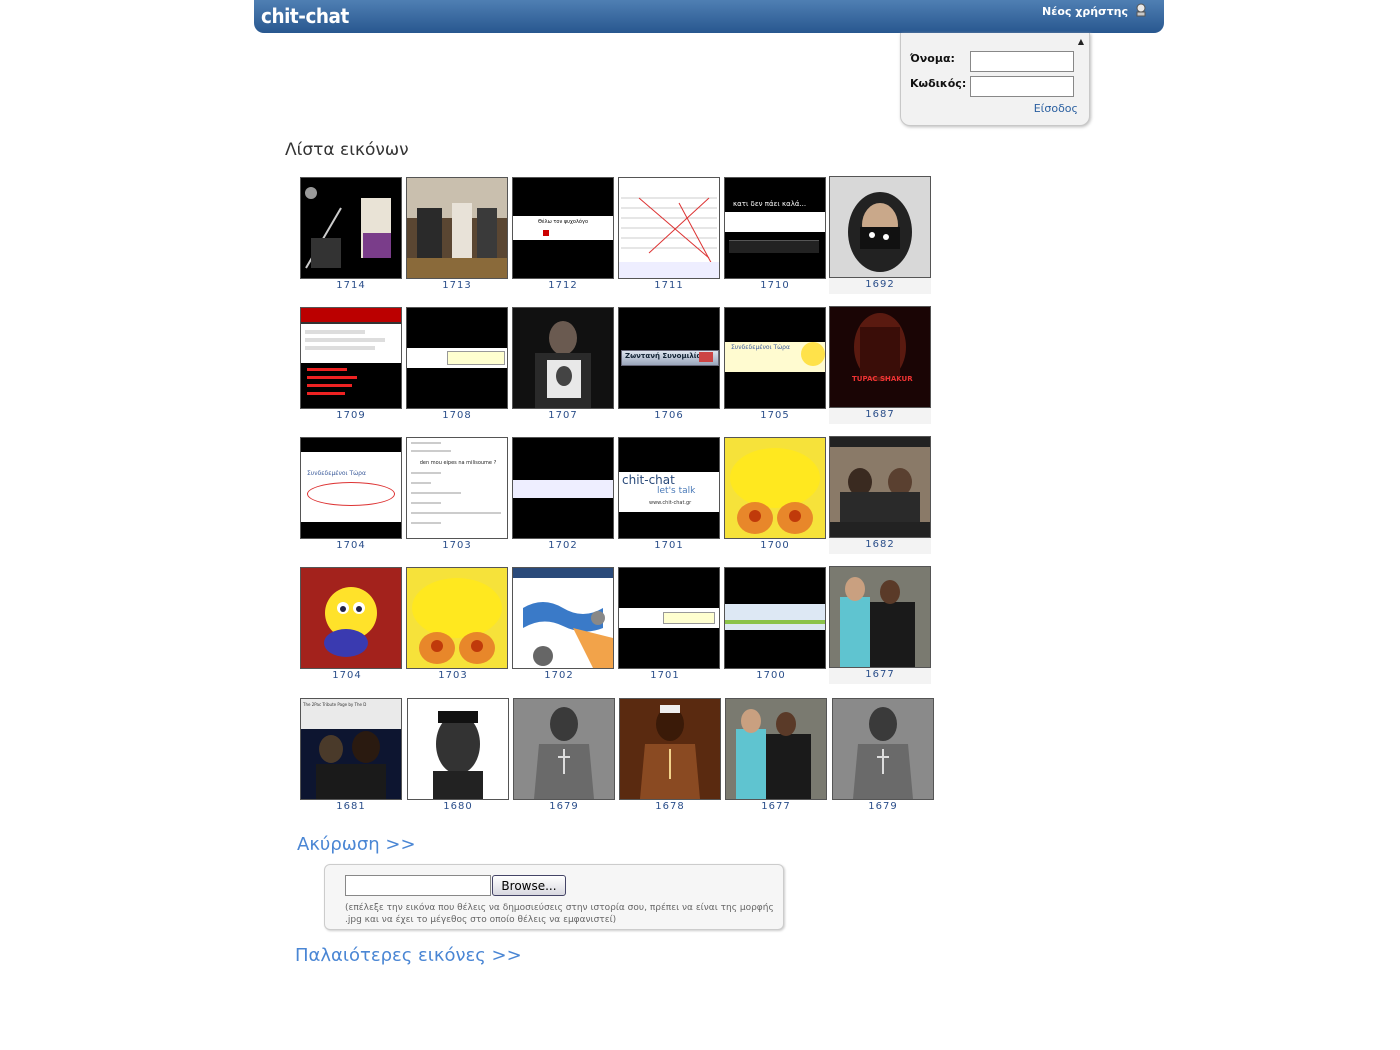  I want to click on image-thumb: 1704, so click(351, 624).